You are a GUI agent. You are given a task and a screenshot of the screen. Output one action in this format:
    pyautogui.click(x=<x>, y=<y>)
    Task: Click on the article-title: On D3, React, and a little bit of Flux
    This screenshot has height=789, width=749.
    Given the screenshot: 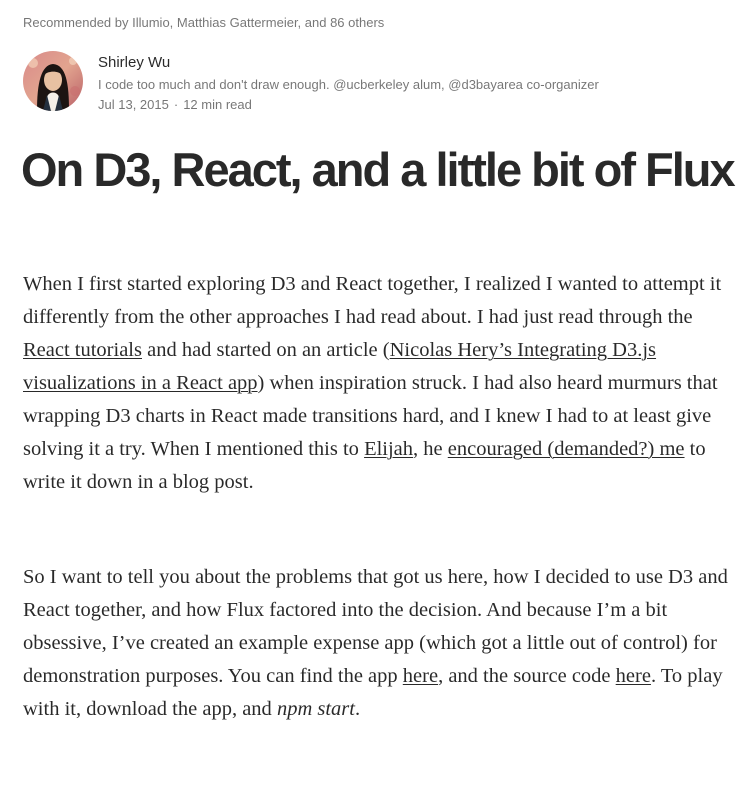 What is the action you would take?
    pyautogui.click(x=378, y=169)
    